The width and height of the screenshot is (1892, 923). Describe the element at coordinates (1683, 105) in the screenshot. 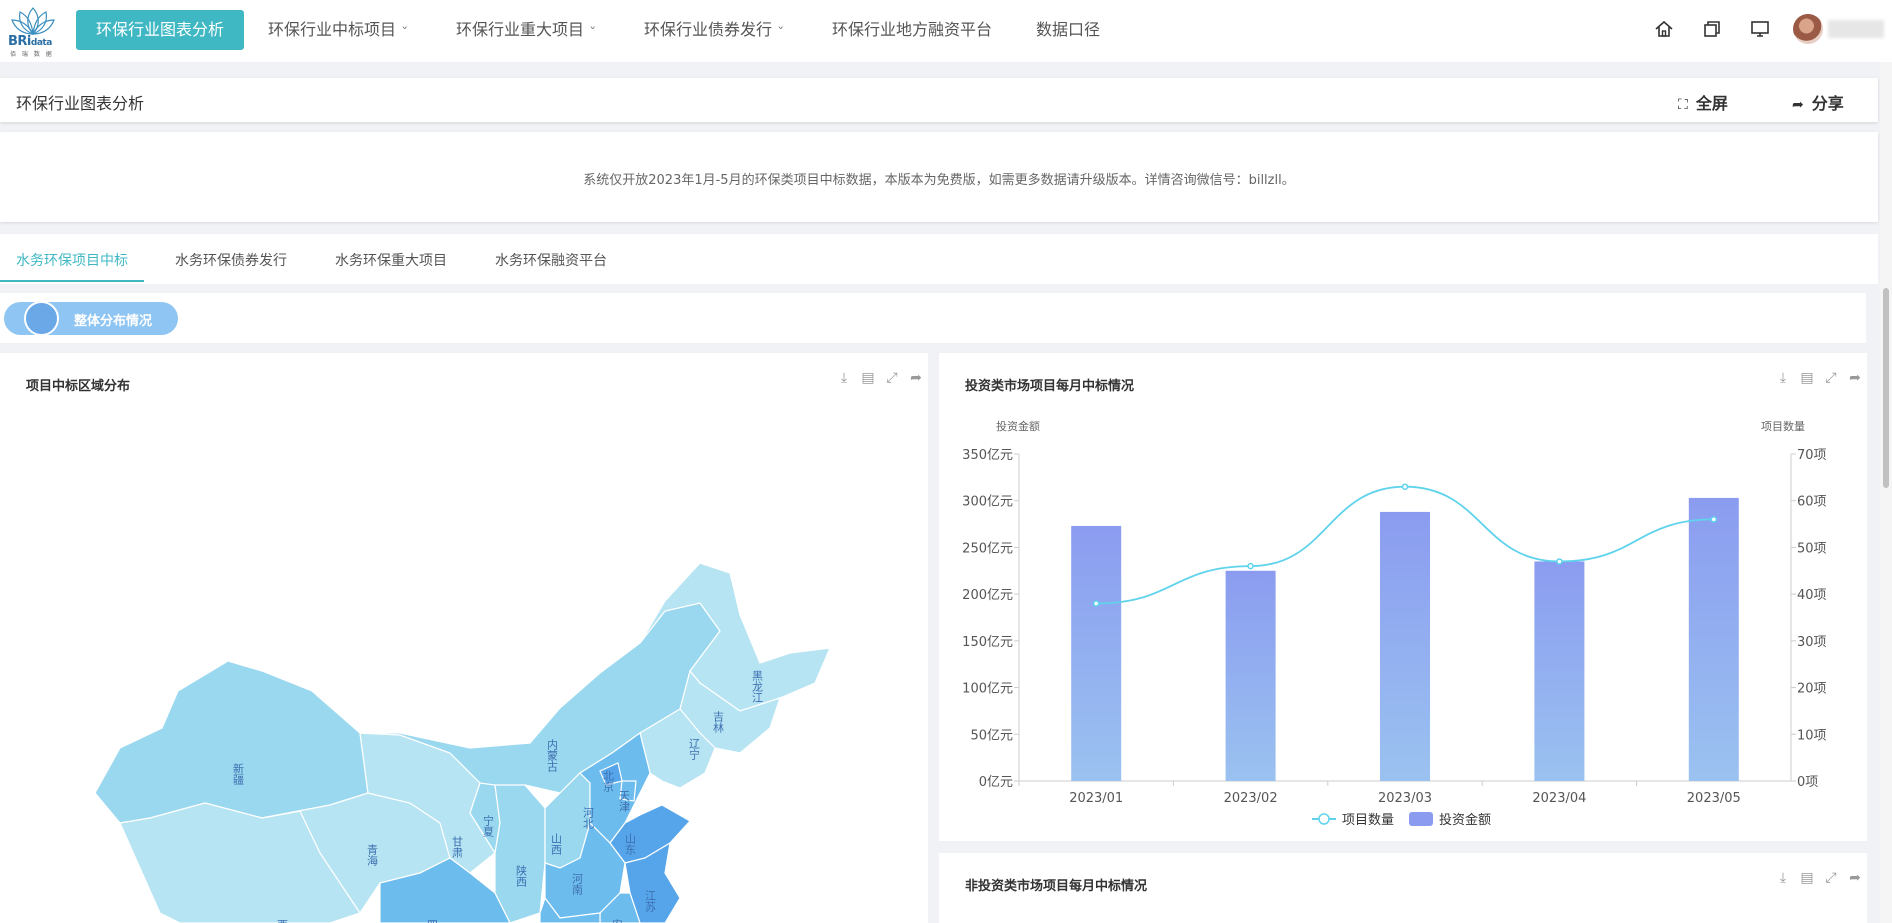

I see `fullscreen-icon: ⛶` at that location.